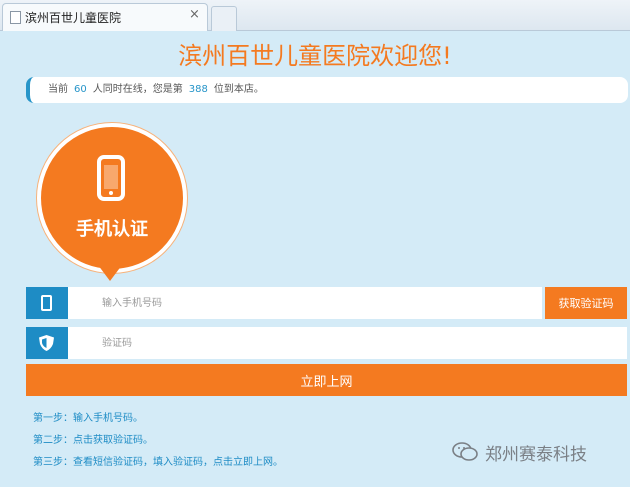  What do you see at coordinates (88, 418) in the screenshot?
I see `step-1: 第一步：输入手机号码。` at bounding box center [88, 418].